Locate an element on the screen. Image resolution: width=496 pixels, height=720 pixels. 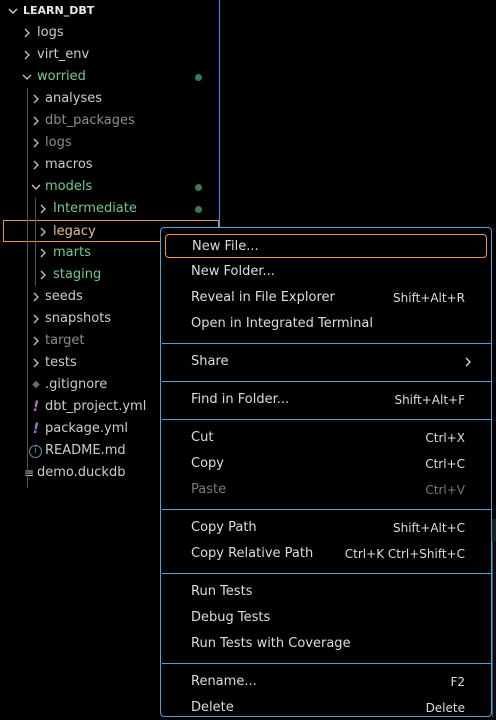
tree-folder: macros is located at coordinates (109, 165).